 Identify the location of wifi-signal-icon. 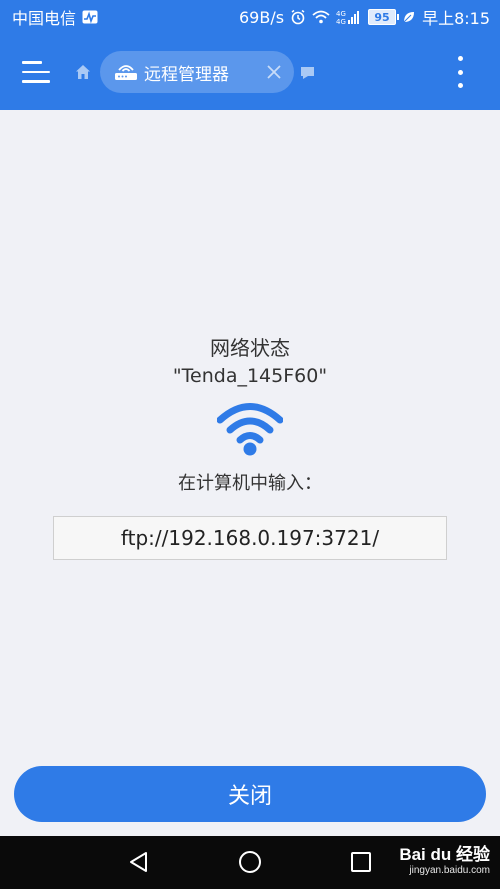
(321, 17).